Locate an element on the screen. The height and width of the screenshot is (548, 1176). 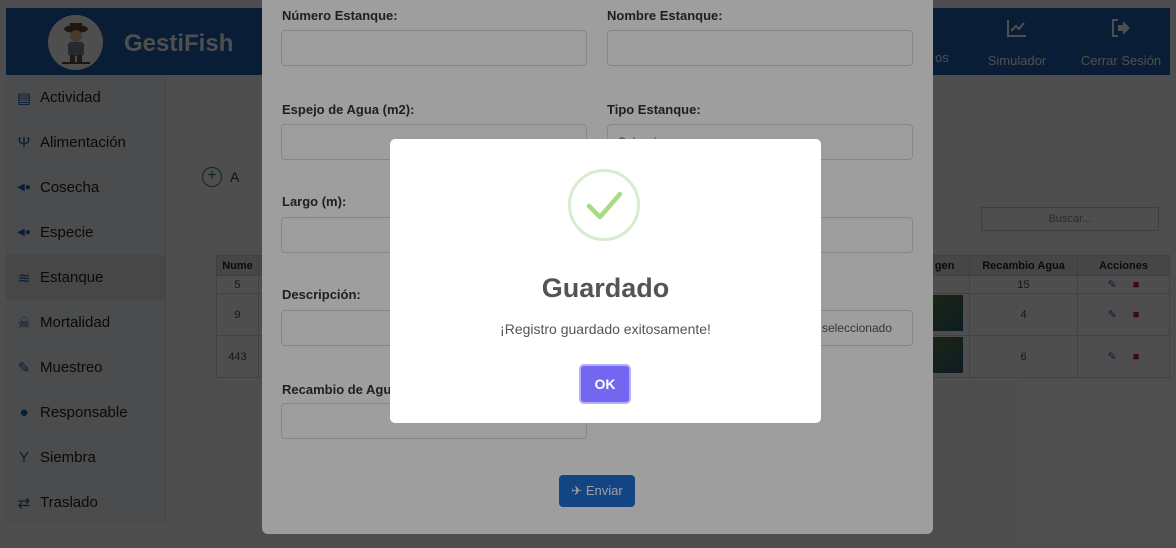
alert-title: Guardado is located at coordinates (605, 288).